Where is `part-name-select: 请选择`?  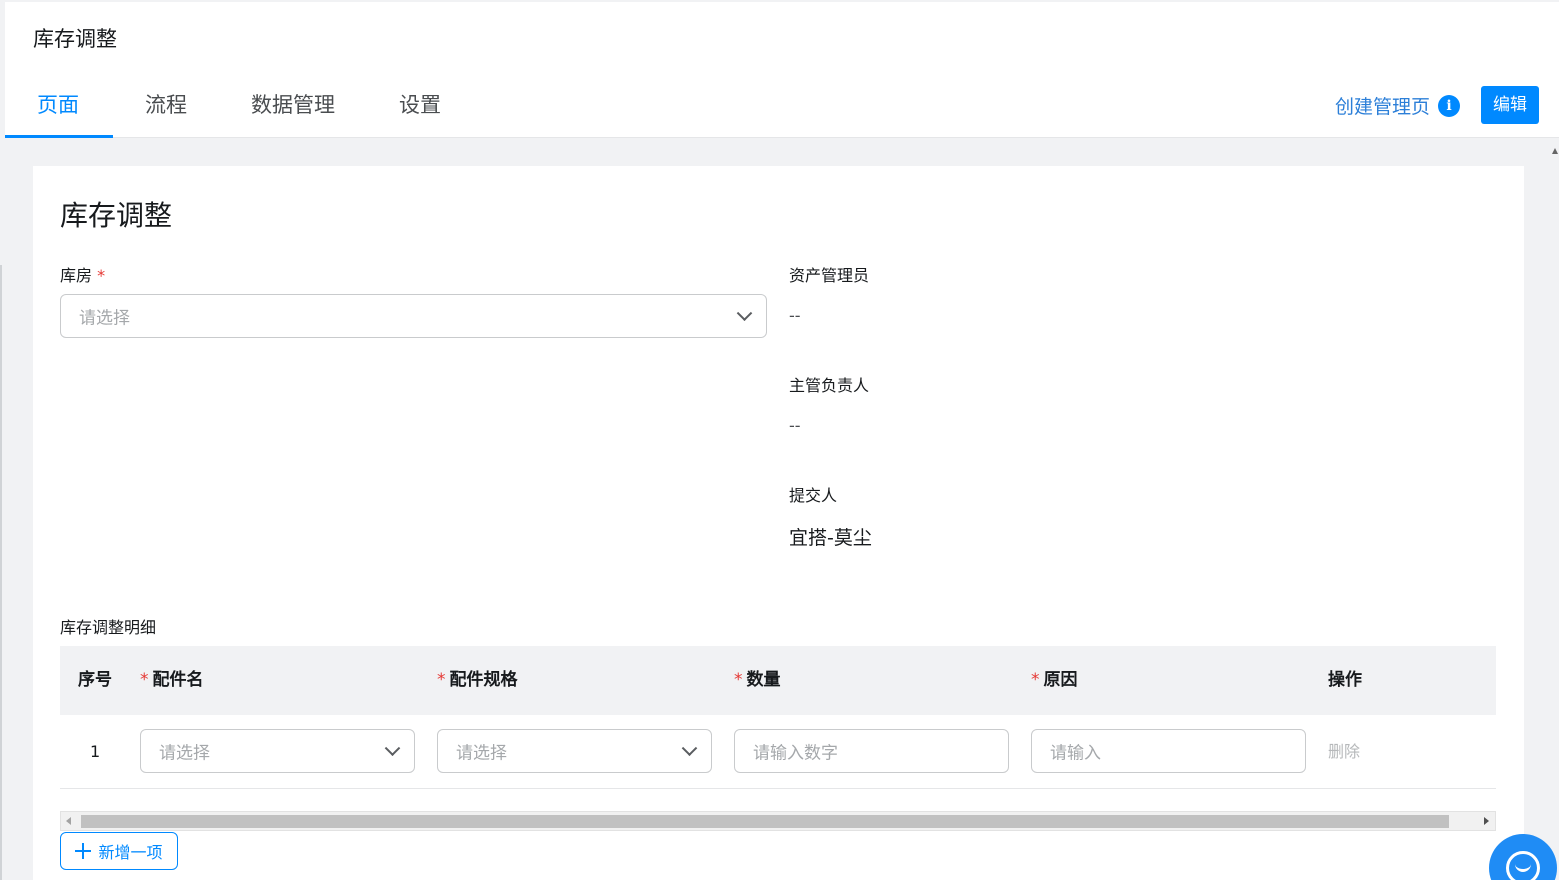
part-name-select: 请选择 is located at coordinates (277, 751).